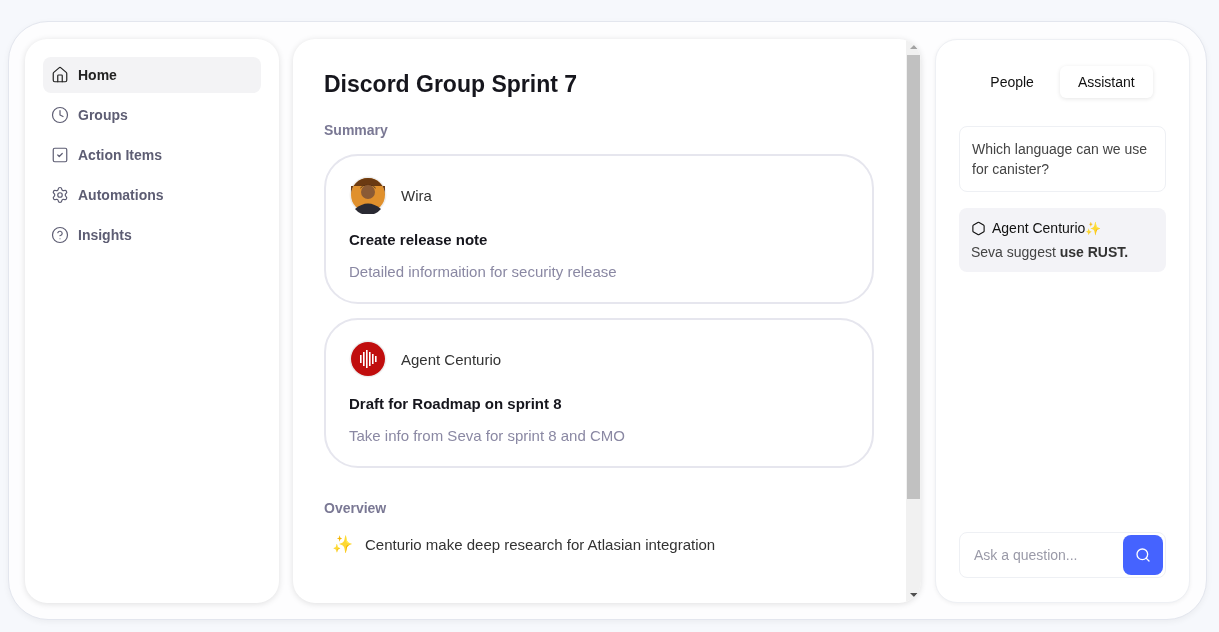 The height and width of the screenshot is (632, 1219). I want to click on tab: Assistant, so click(1106, 82).